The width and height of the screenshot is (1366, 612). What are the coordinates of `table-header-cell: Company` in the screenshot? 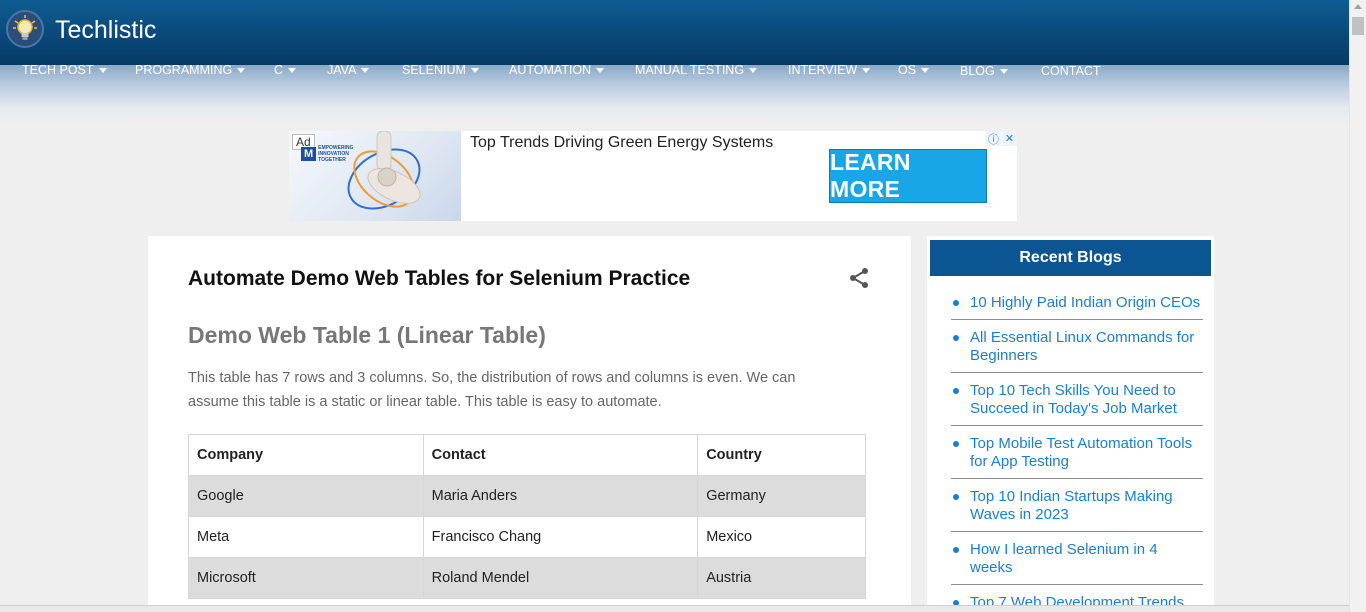 It's located at (306, 455).